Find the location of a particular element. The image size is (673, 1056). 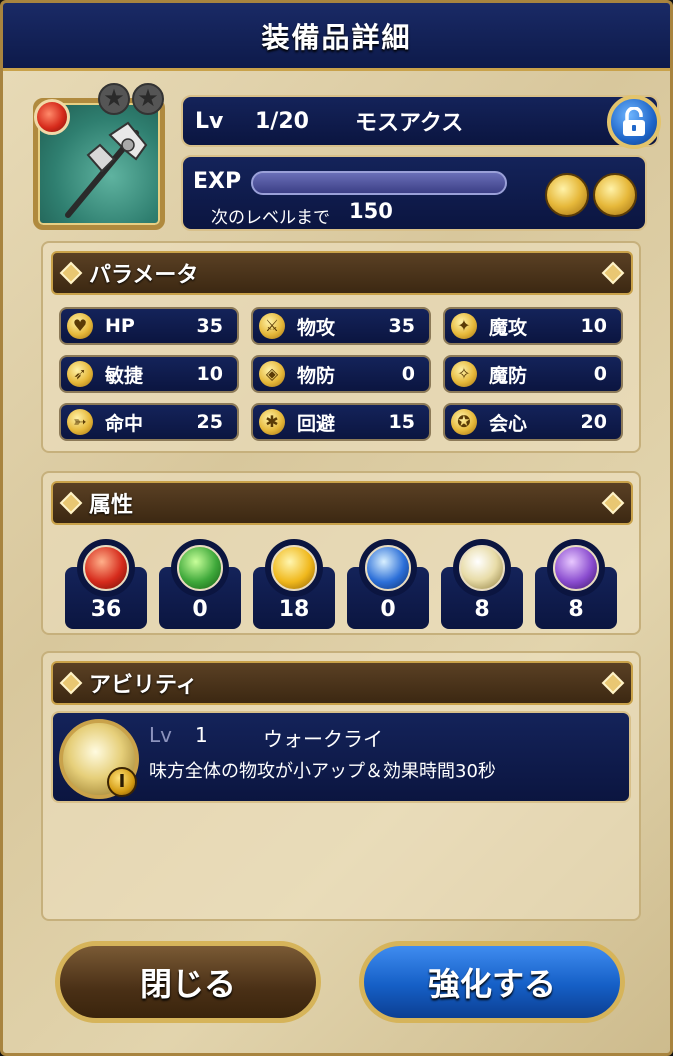

param-label: 魔防 is located at coordinates (508, 375).